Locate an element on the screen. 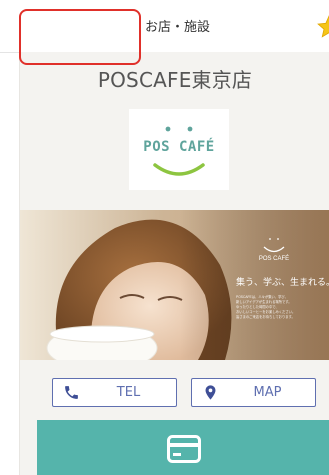 The width and height of the screenshot is (329, 475). hero-body-line: POSCAFEは、人々が集い、学び、 is located at coordinates (262, 296).